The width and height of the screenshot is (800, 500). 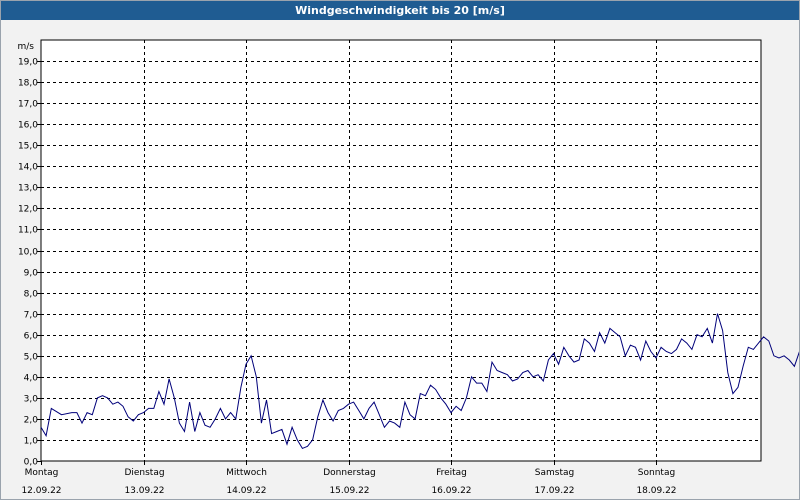 I want to click on x-date-label: 15.09.22, so click(x=349, y=491).